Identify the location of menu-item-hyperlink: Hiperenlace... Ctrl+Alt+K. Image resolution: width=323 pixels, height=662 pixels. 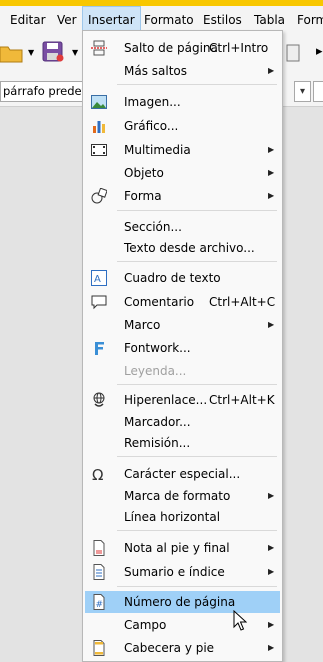
(182, 400).